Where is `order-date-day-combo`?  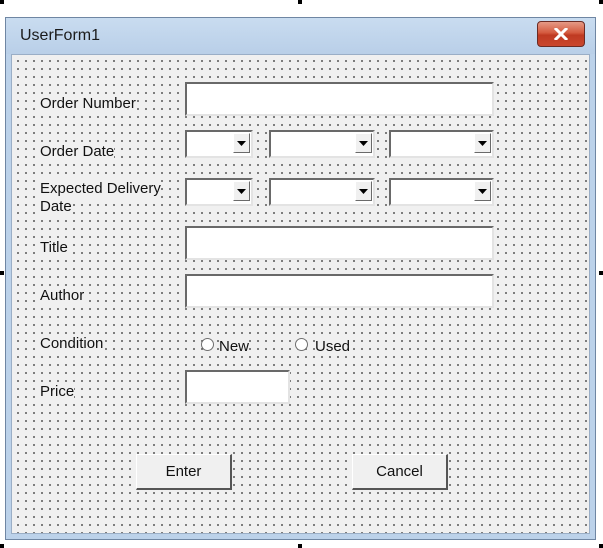 order-date-day-combo is located at coordinates (219, 144).